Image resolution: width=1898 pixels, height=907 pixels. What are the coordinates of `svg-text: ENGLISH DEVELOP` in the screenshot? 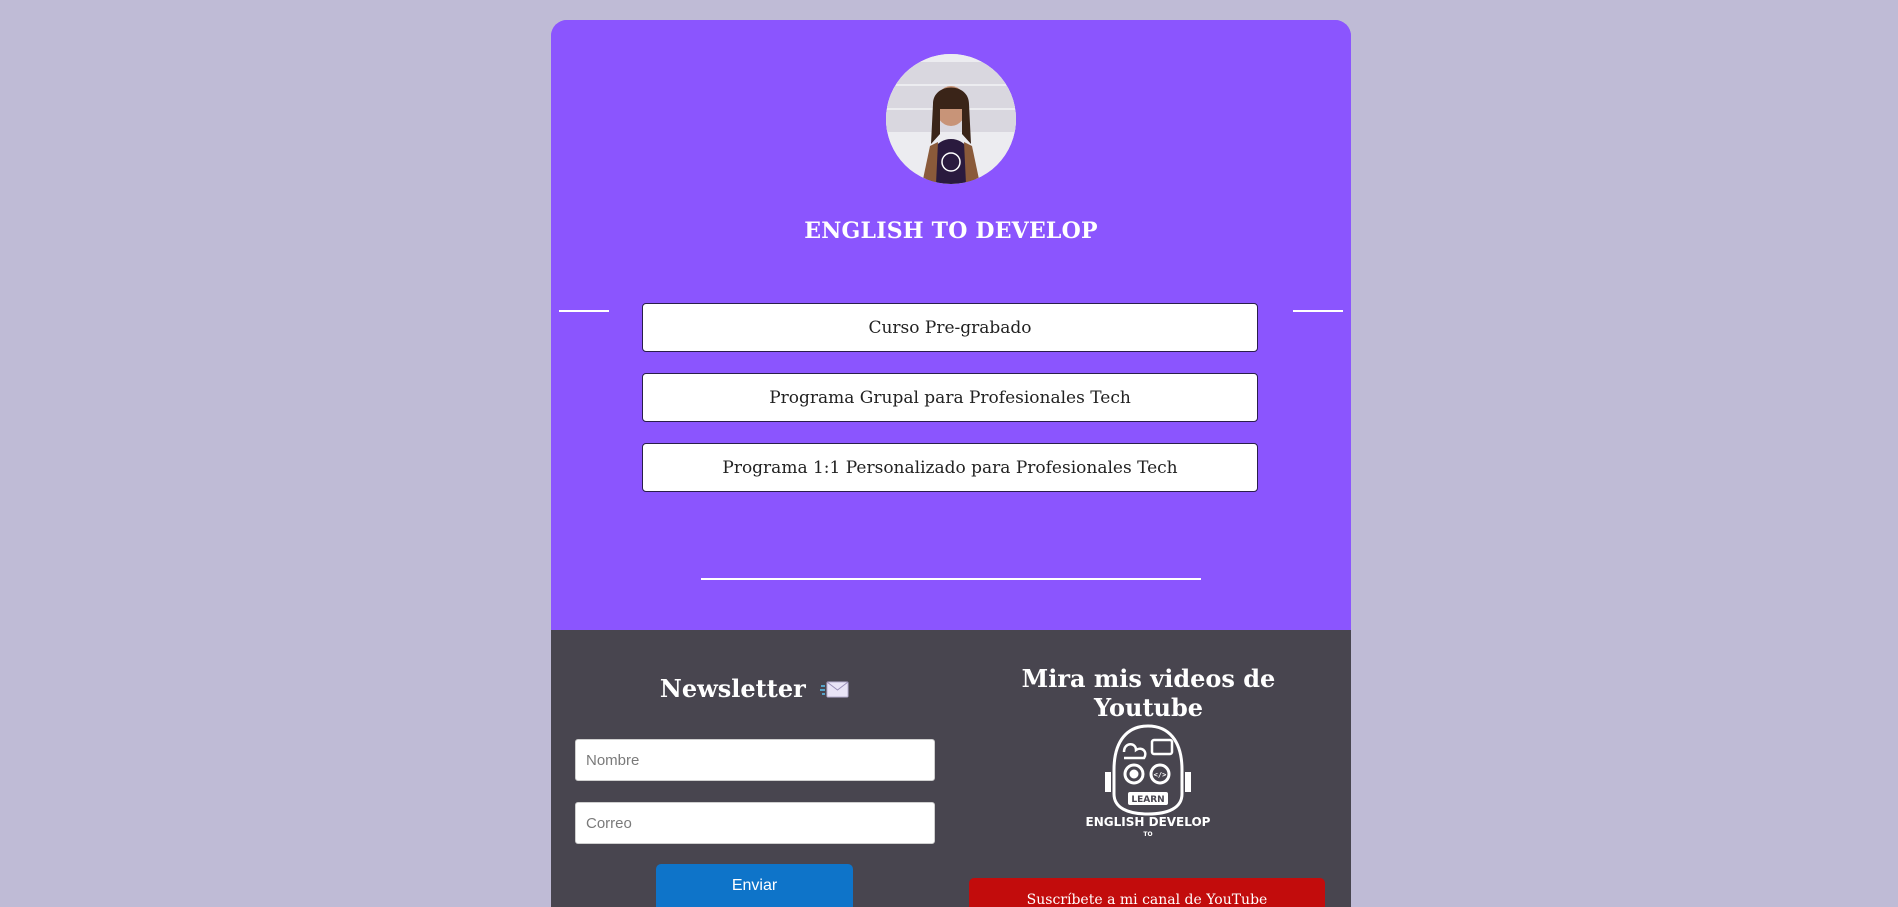 It's located at (1148, 822).